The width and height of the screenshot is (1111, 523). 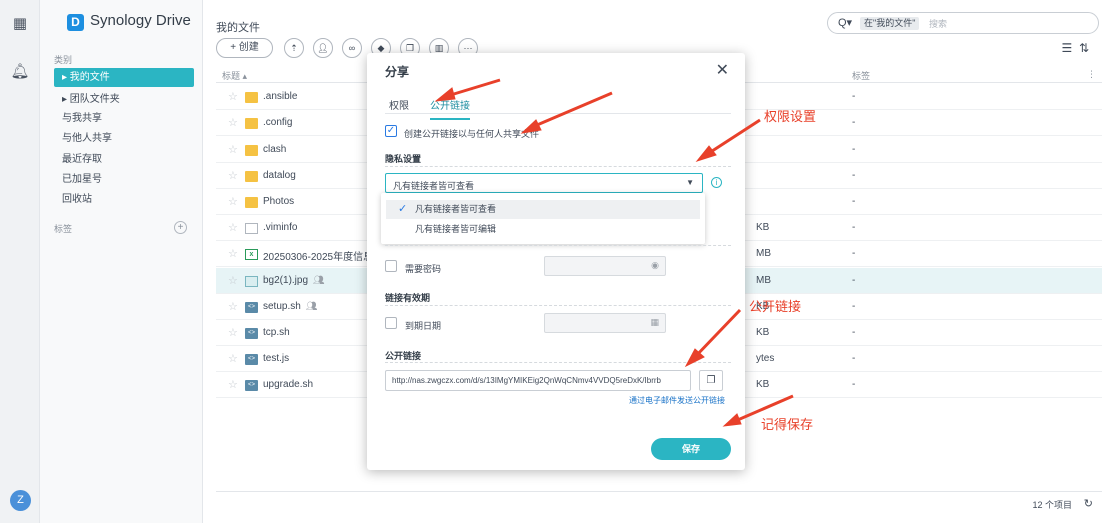 What do you see at coordinates (543, 229) in the screenshot?
I see `option-edit: 凡有链接者皆可编辑` at bounding box center [543, 229].